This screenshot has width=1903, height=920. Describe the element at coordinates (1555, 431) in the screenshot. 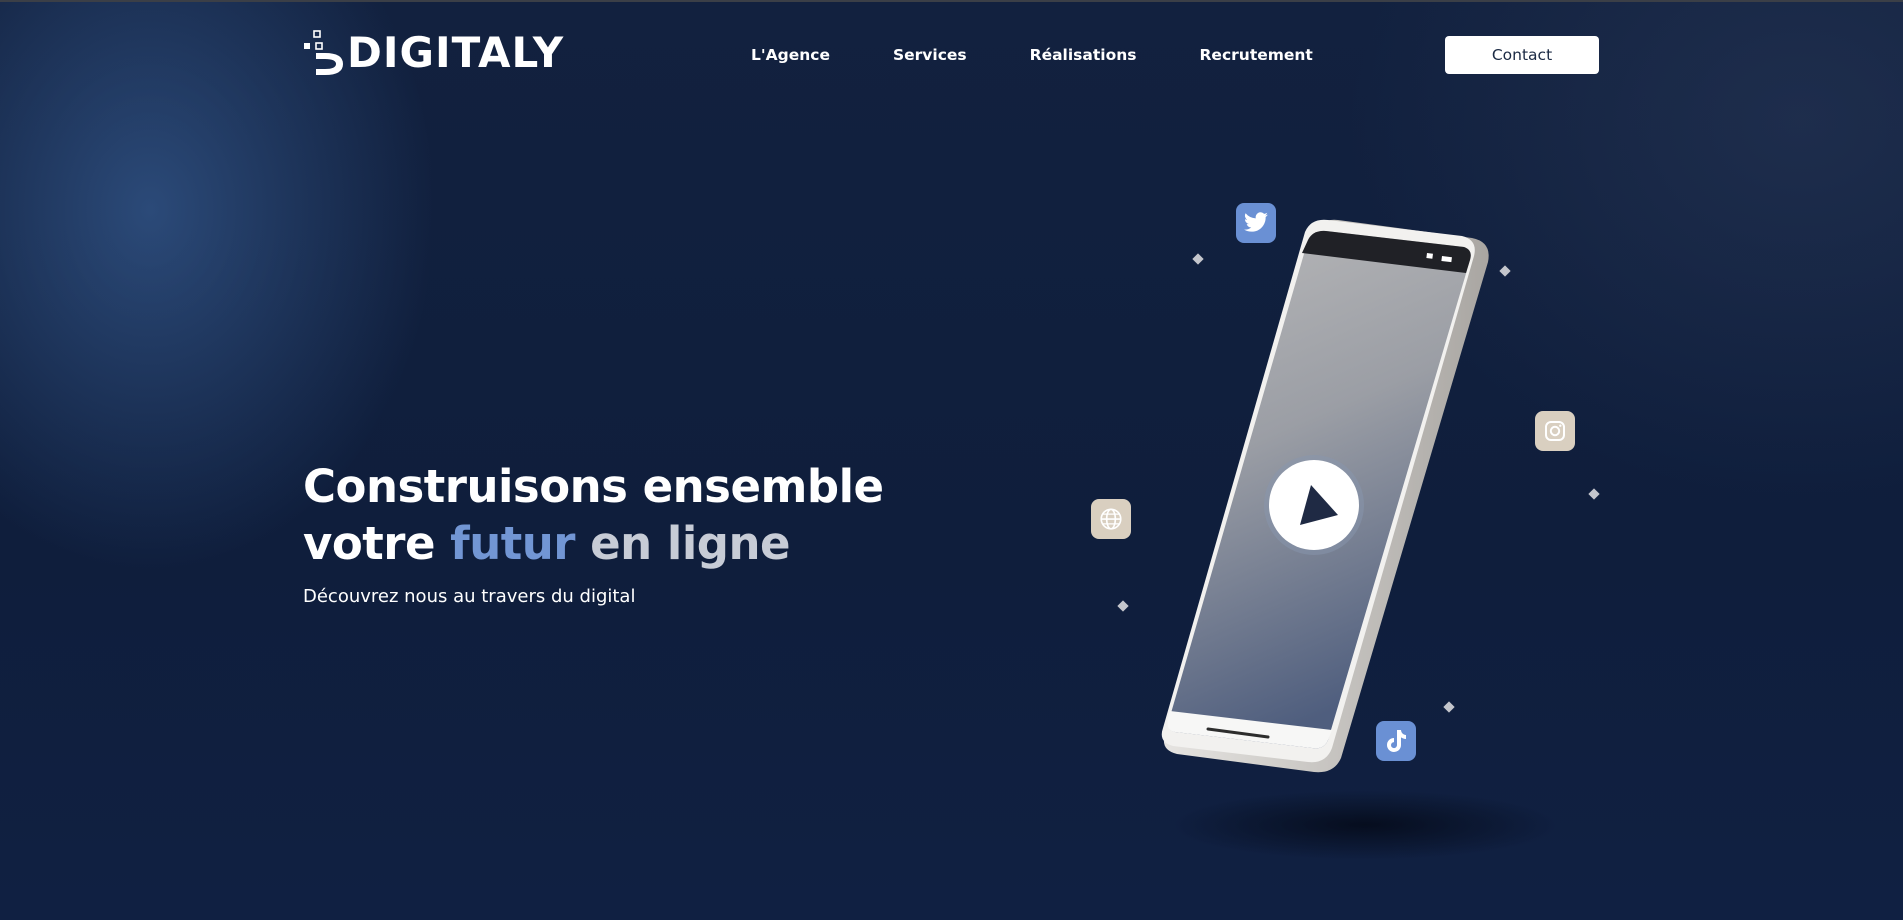

I see `instagram-icon` at that location.